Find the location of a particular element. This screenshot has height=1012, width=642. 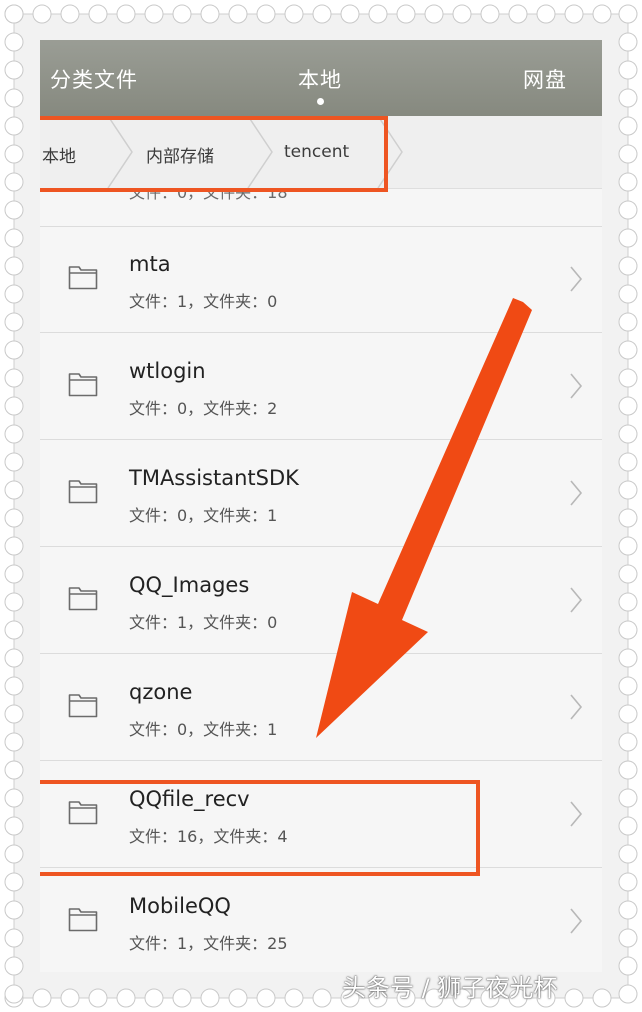

top-tab-bar: 分类文件 本地 网盘 is located at coordinates (321, 78).